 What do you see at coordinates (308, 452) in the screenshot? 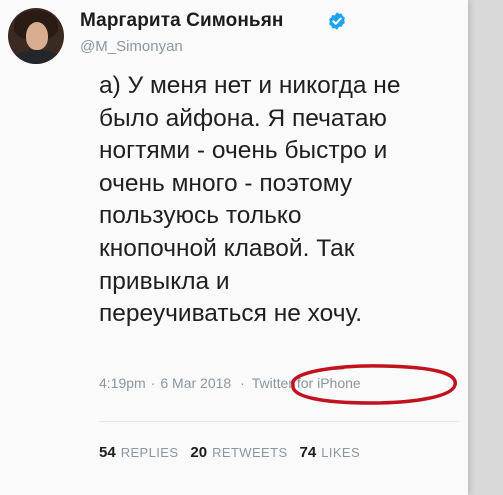
I see `likes-count: 74` at bounding box center [308, 452].